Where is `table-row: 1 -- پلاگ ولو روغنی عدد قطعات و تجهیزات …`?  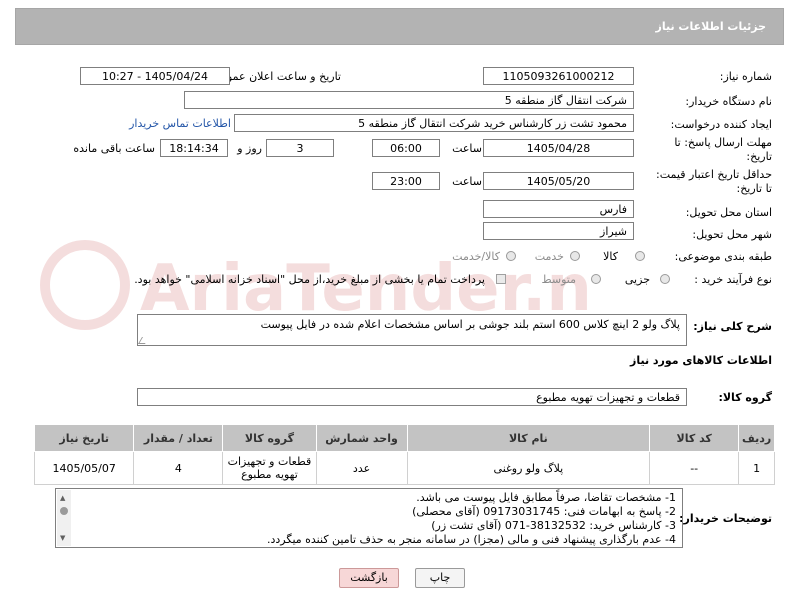
table-row: 1 -- پلاگ ولو روغنی عدد قطعات و تجهیزات … is located at coordinates (404, 468).